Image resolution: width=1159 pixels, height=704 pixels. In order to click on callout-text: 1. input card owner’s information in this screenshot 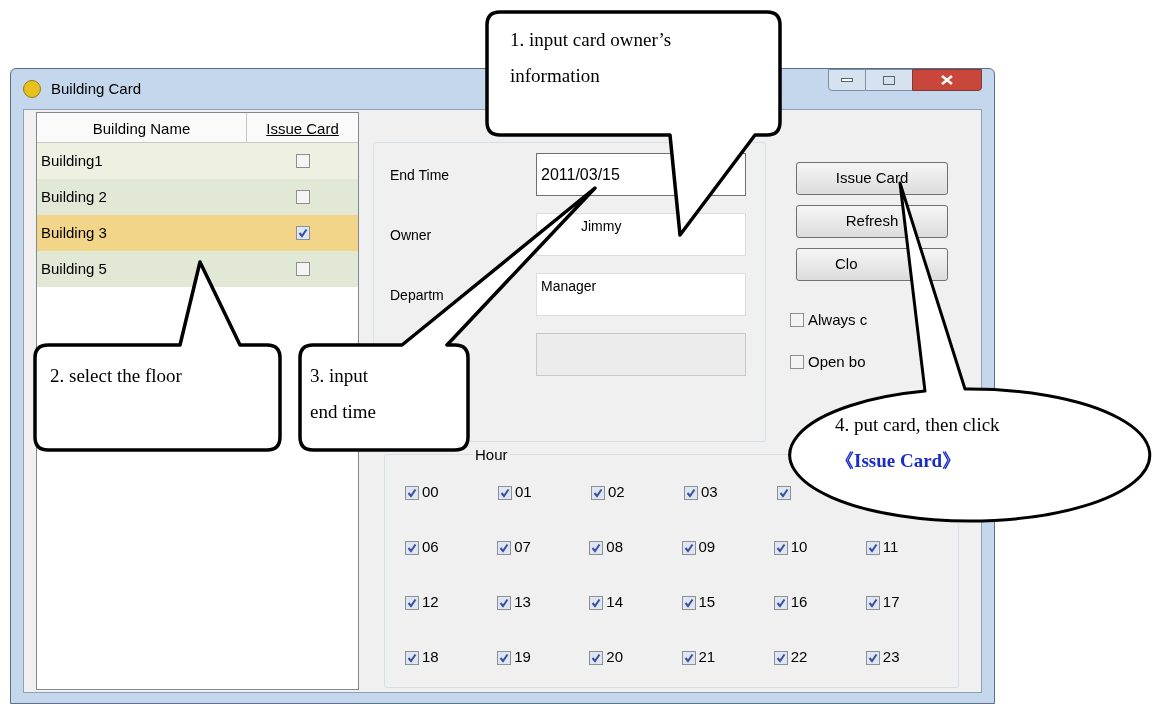, I will do `click(591, 58)`.